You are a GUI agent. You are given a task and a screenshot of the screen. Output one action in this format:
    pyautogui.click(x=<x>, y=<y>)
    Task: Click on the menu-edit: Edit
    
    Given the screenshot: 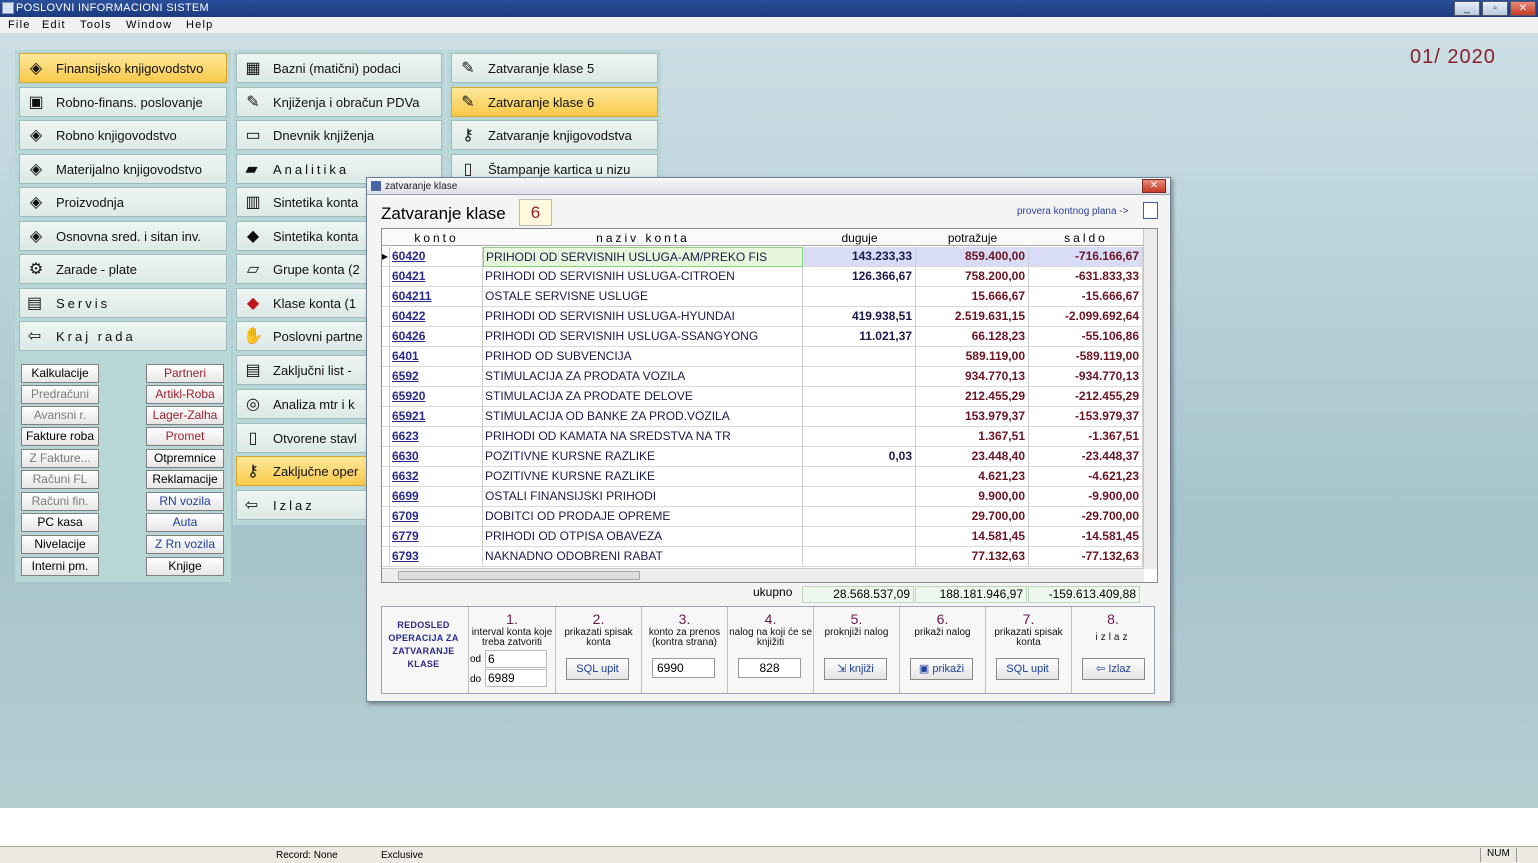 What is the action you would take?
    pyautogui.click(x=54, y=25)
    